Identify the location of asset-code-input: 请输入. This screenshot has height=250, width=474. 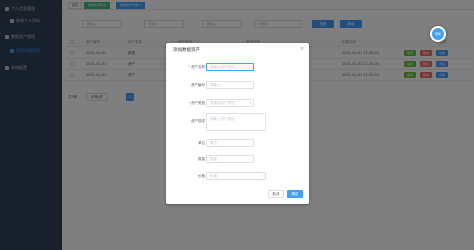
(230, 85).